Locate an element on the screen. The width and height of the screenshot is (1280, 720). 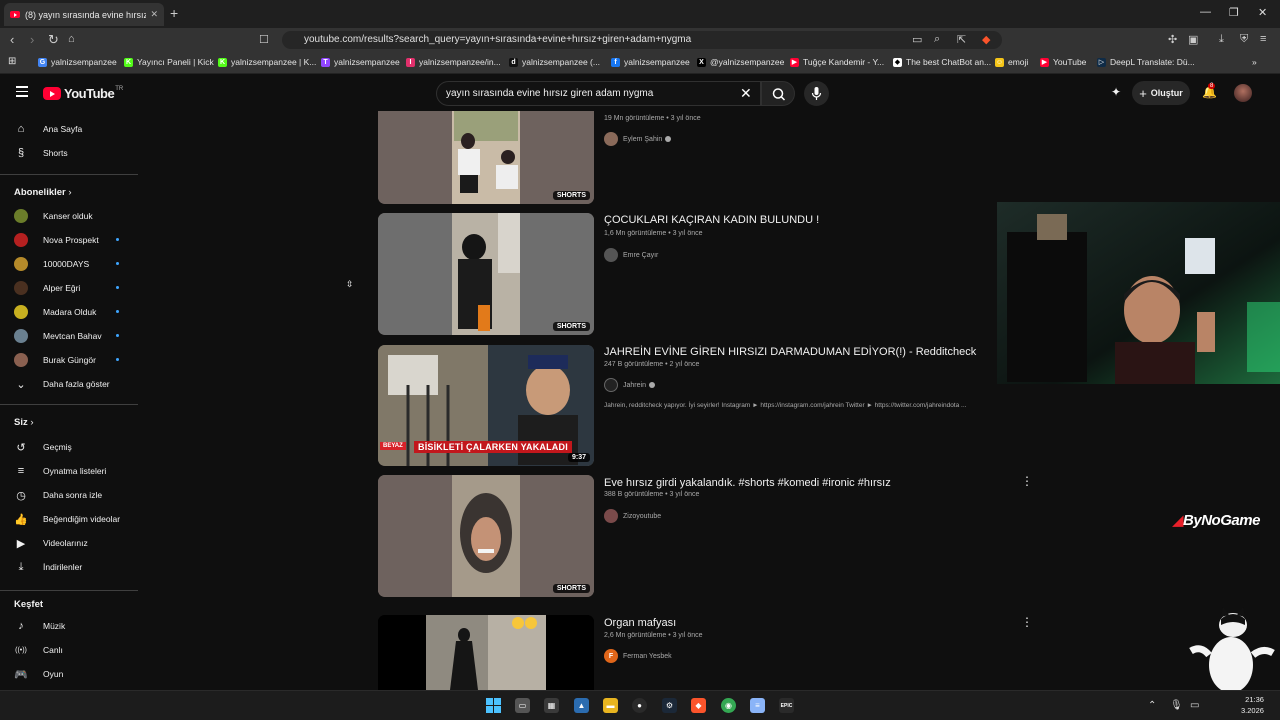
chrome-icon: ◉ is located at coordinates (728, 705).